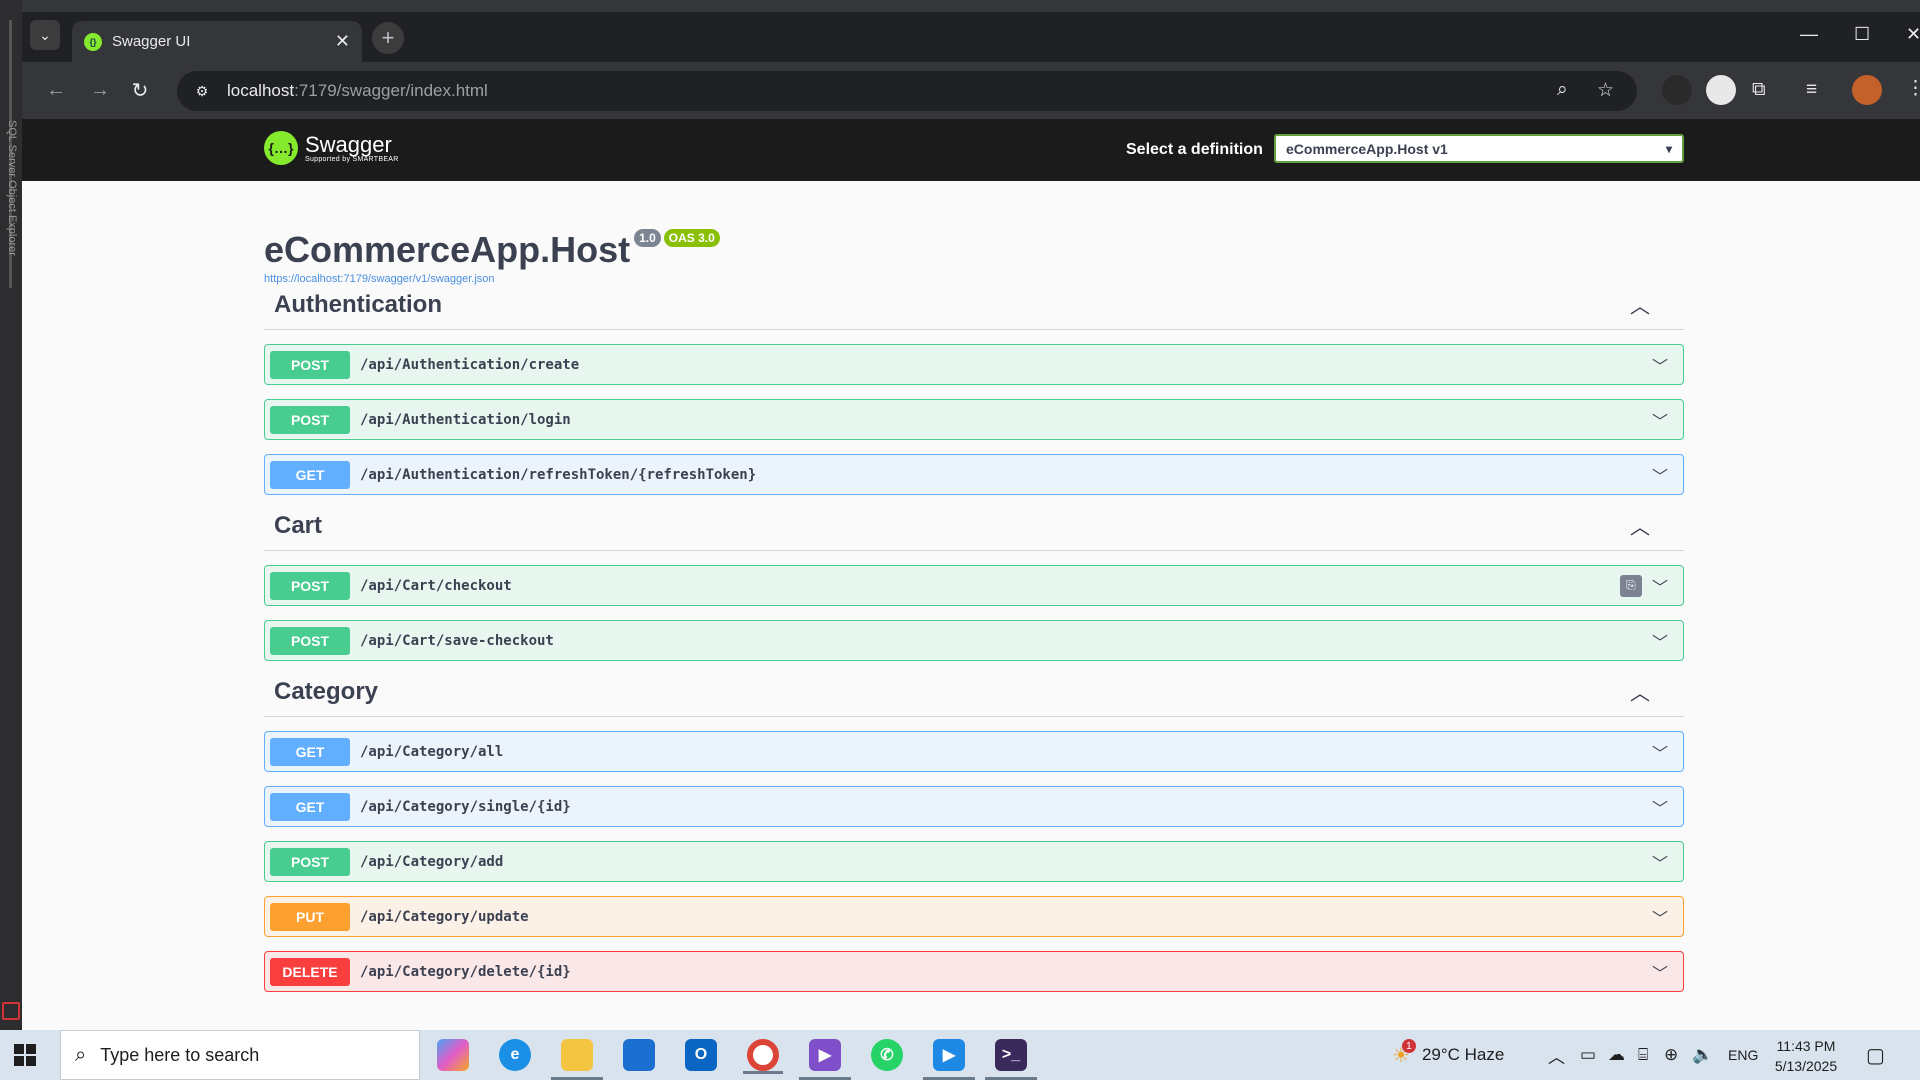  What do you see at coordinates (436, 585) in the screenshot?
I see `operation-path: /api/Cart/checkout` at bounding box center [436, 585].